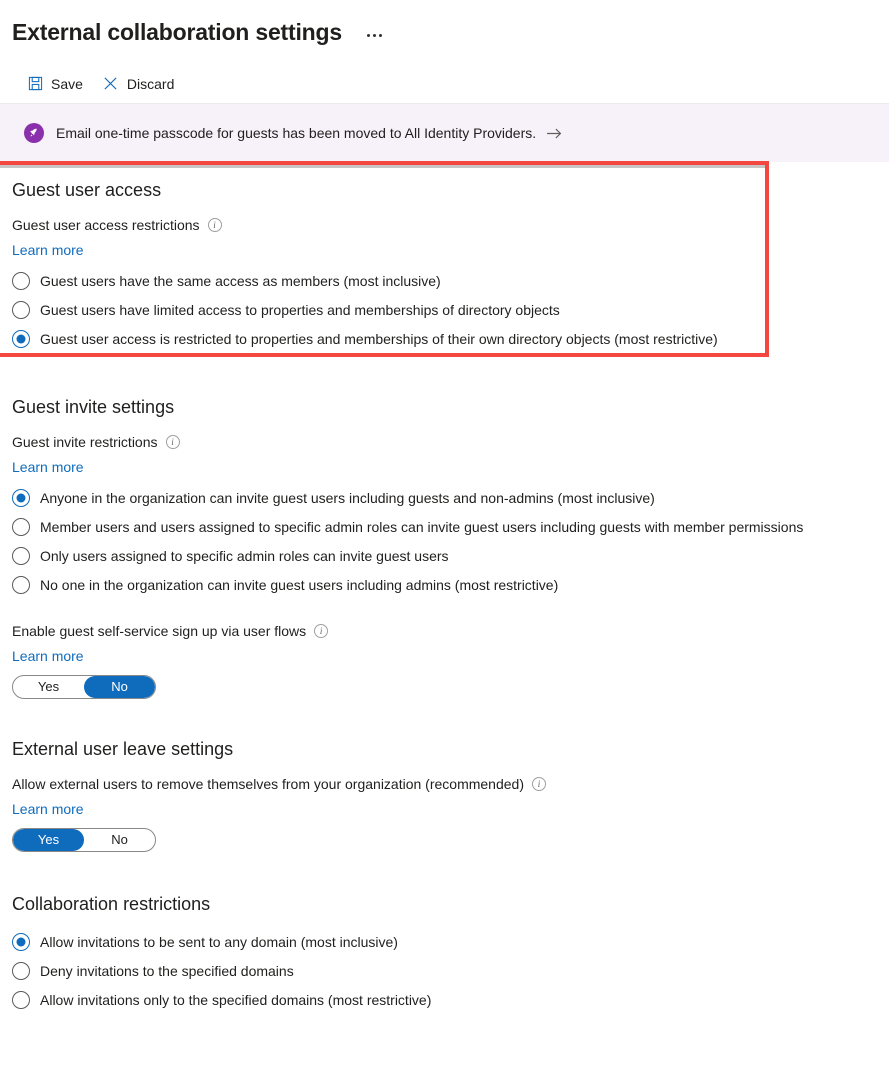 The height and width of the screenshot is (1067, 889). Describe the element at coordinates (111, 84) in the screenshot. I see `close-icon` at that location.